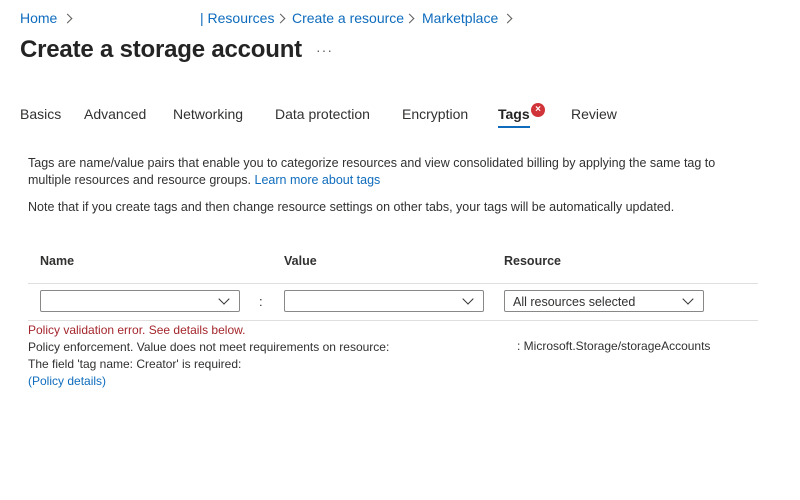 This screenshot has height=500, width=800. Describe the element at coordinates (57, 261) in the screenshot. I see `column-header-name: Name` at that location.